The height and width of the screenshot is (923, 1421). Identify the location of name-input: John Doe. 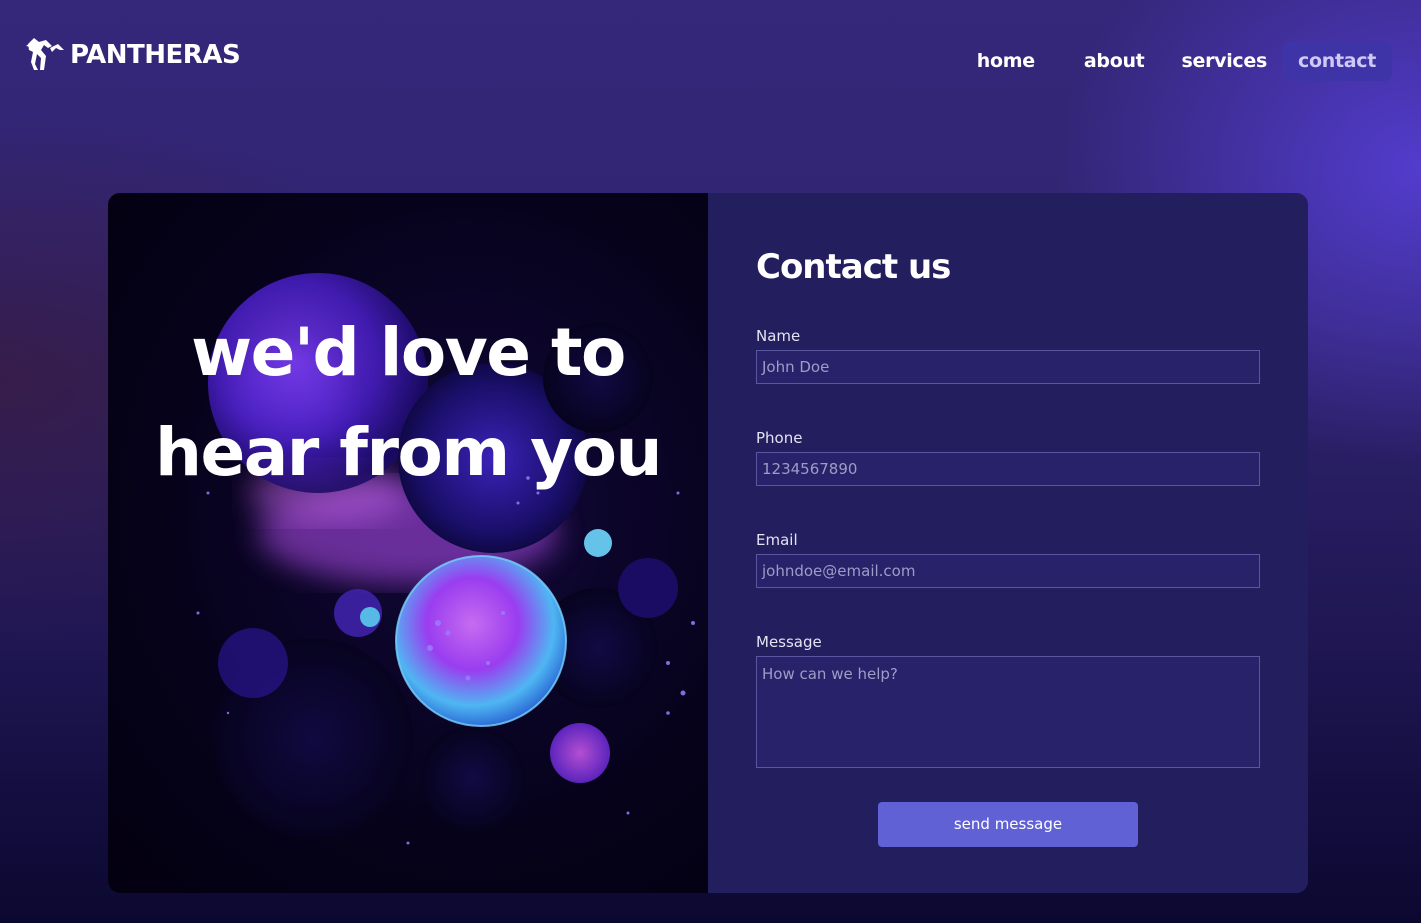
(1008, 367).